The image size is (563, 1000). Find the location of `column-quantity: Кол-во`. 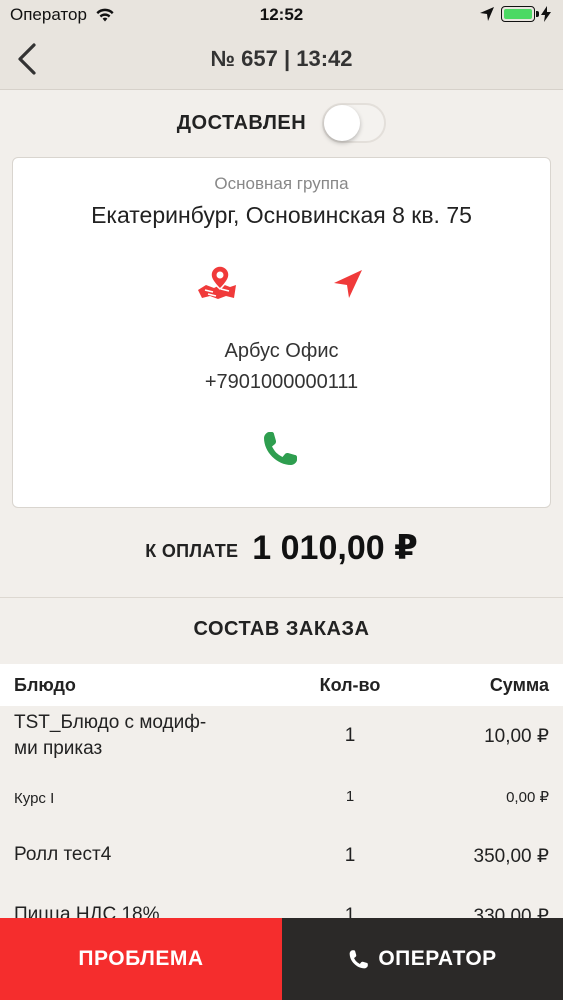

column-quantity: Кол-во is located at coordinates (350, 685).